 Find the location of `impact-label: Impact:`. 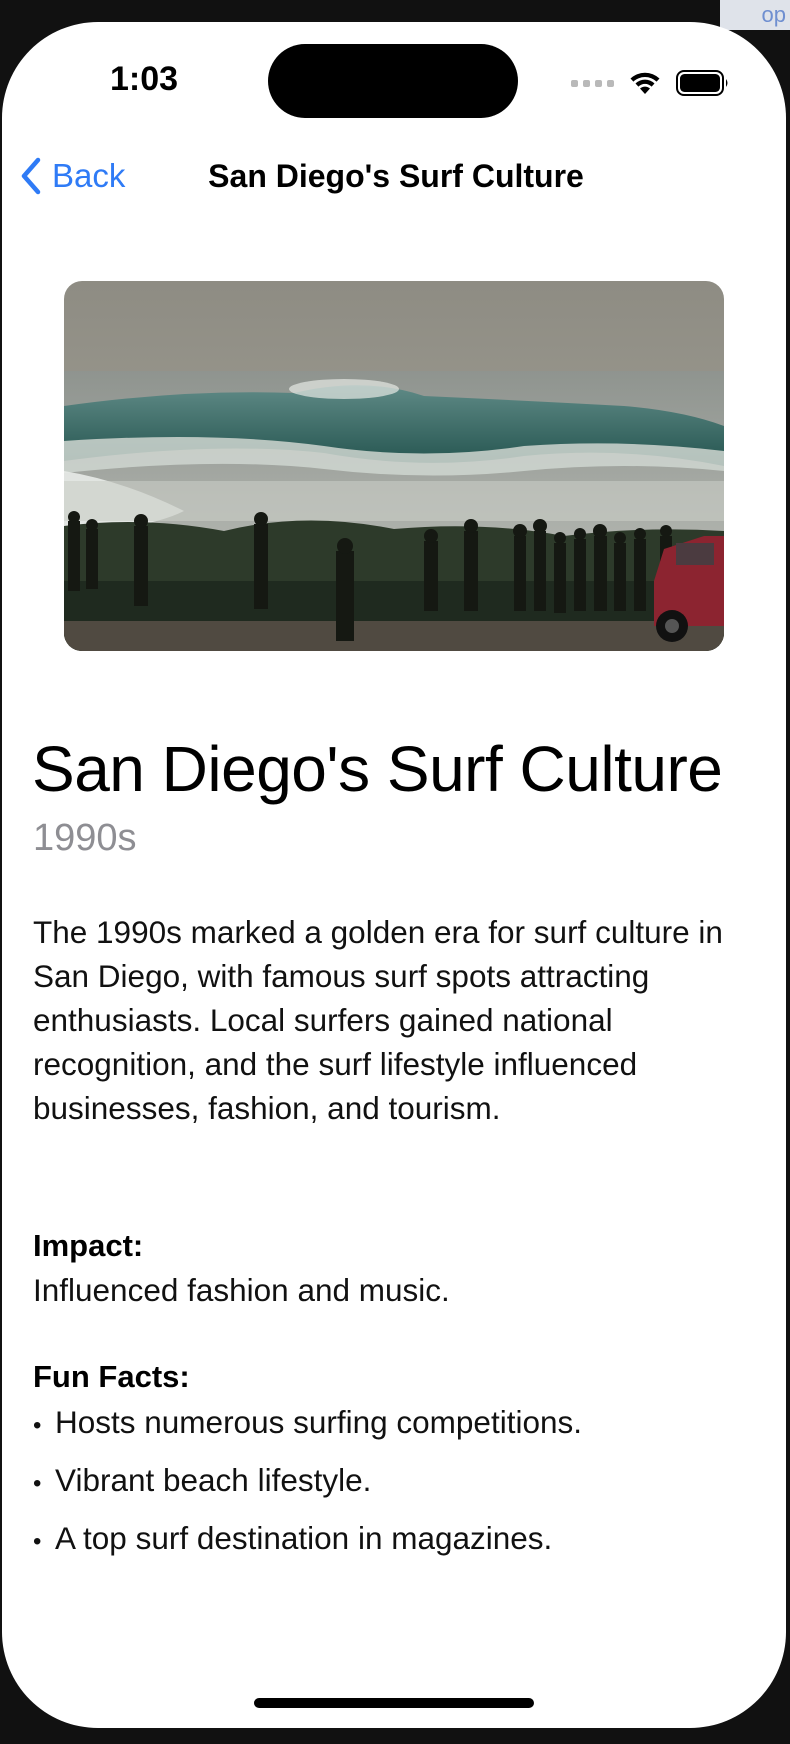

impact-label: Impact: is located at coordinates (88, 1245).